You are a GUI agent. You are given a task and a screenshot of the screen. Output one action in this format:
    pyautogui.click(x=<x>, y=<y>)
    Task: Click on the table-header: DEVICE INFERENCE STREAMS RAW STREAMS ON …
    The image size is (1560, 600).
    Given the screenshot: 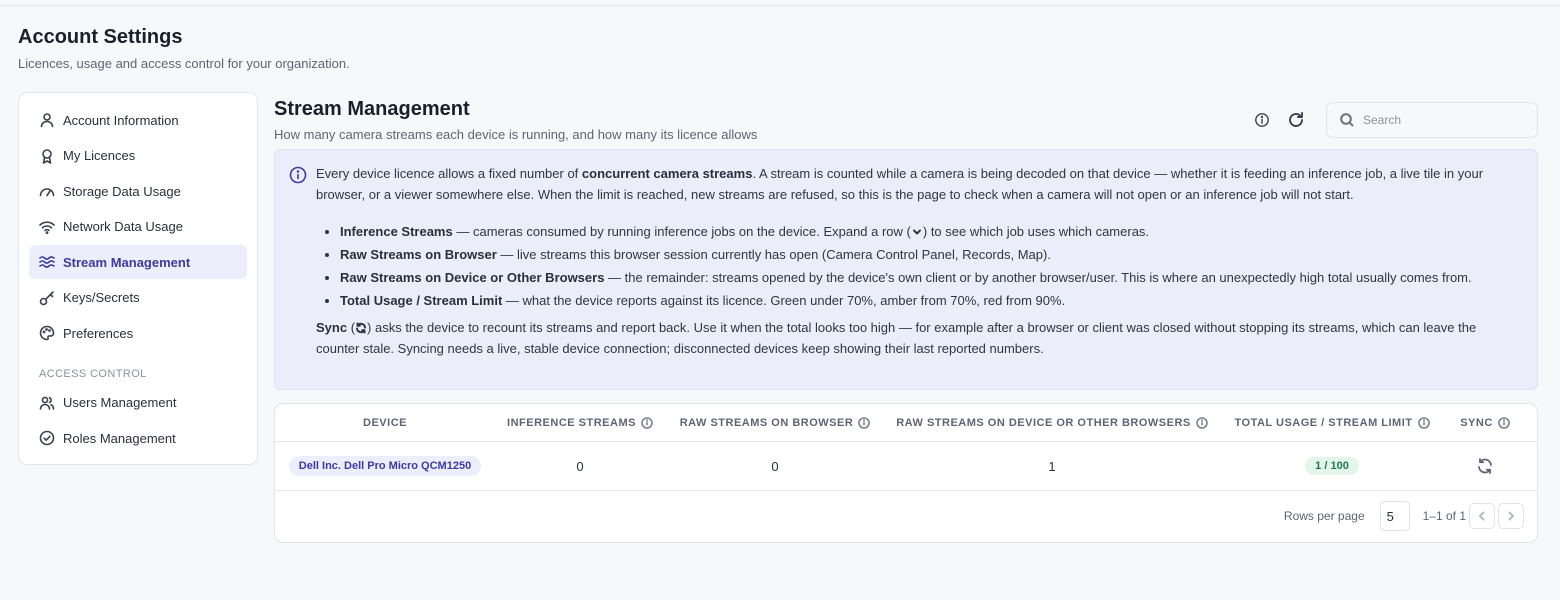 What is the action you would take?
    pyautogui.click(x=906, y=423)
    